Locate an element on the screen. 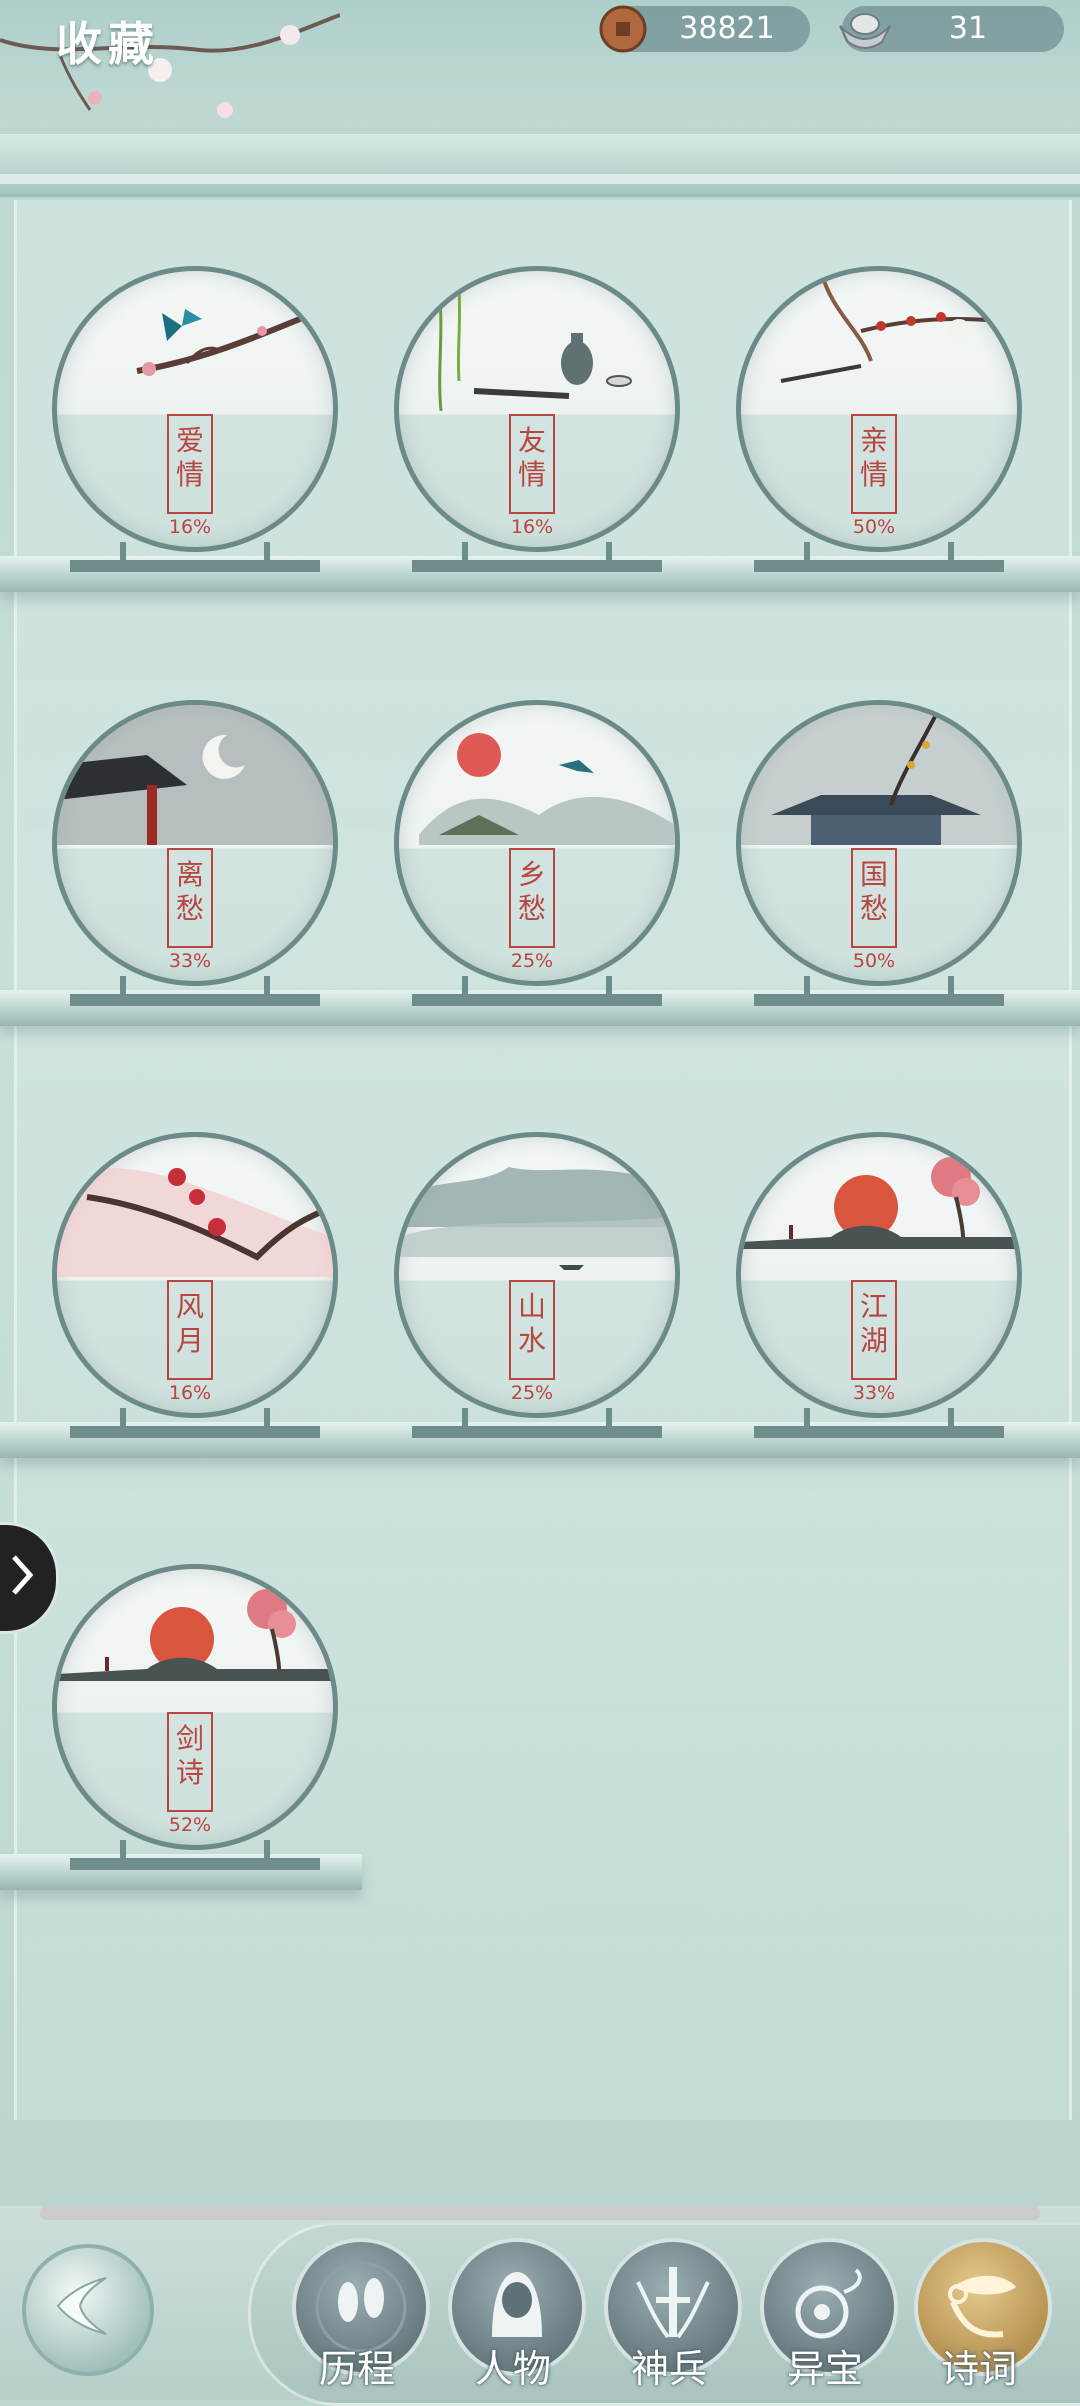 This screenshot has height=2406, width=1080. back-button is located at coordinates (88, 2310).